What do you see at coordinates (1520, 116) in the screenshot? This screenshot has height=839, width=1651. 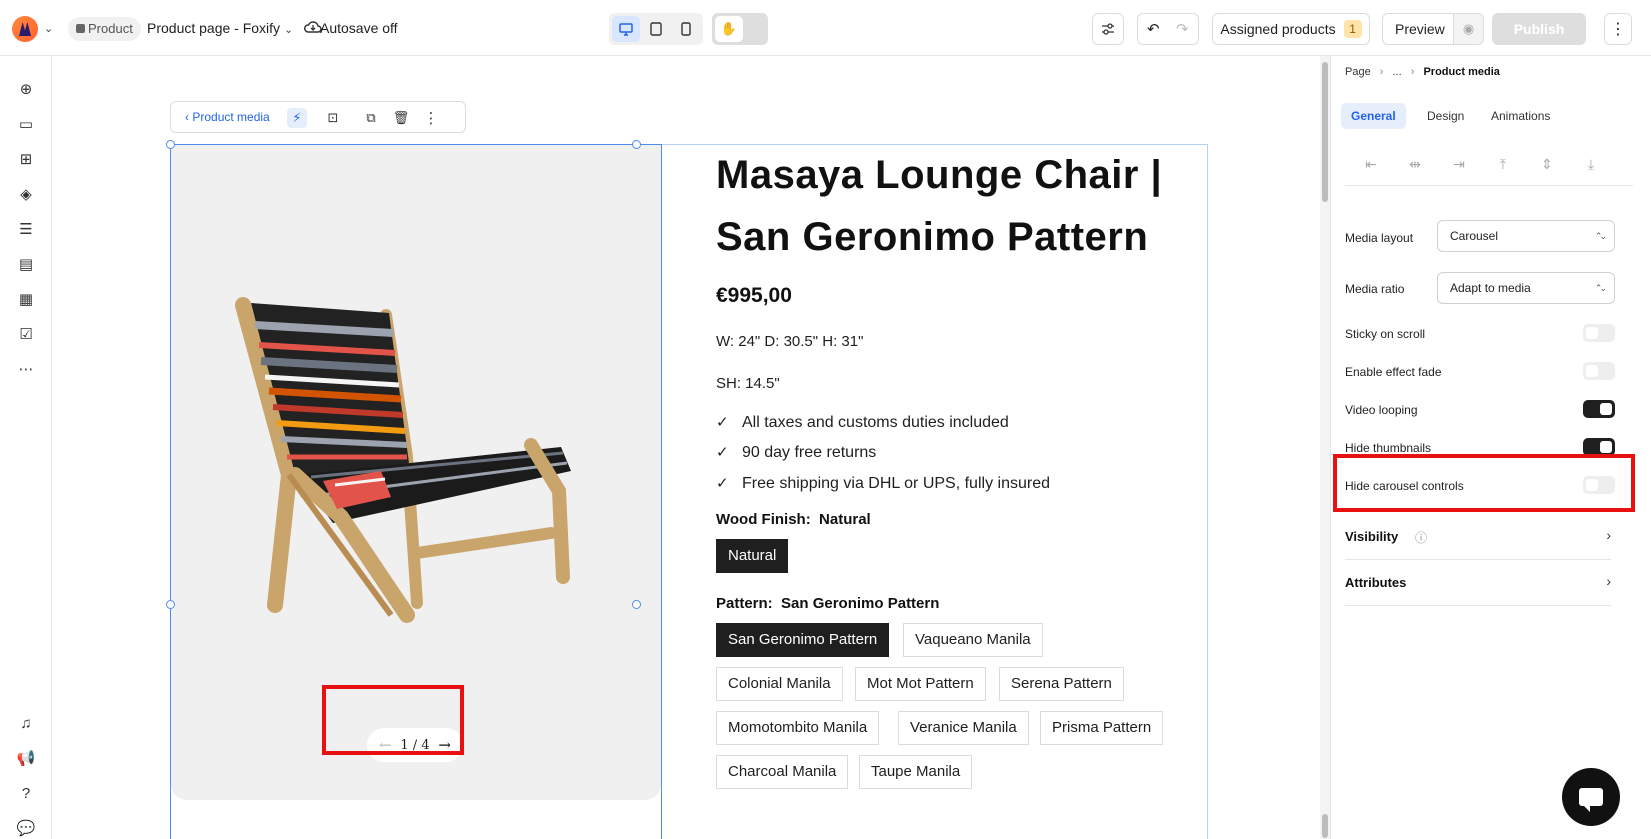 I see `tab-animations: Animations` at bounding box center [1520, 116].